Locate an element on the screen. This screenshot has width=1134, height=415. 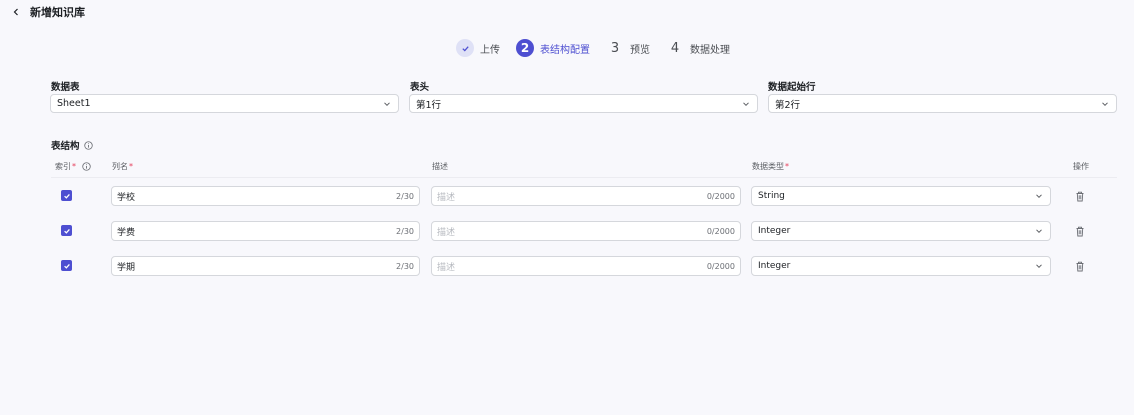
data-start-row-label: 数据起始行 is located at coordinates (792, 87).